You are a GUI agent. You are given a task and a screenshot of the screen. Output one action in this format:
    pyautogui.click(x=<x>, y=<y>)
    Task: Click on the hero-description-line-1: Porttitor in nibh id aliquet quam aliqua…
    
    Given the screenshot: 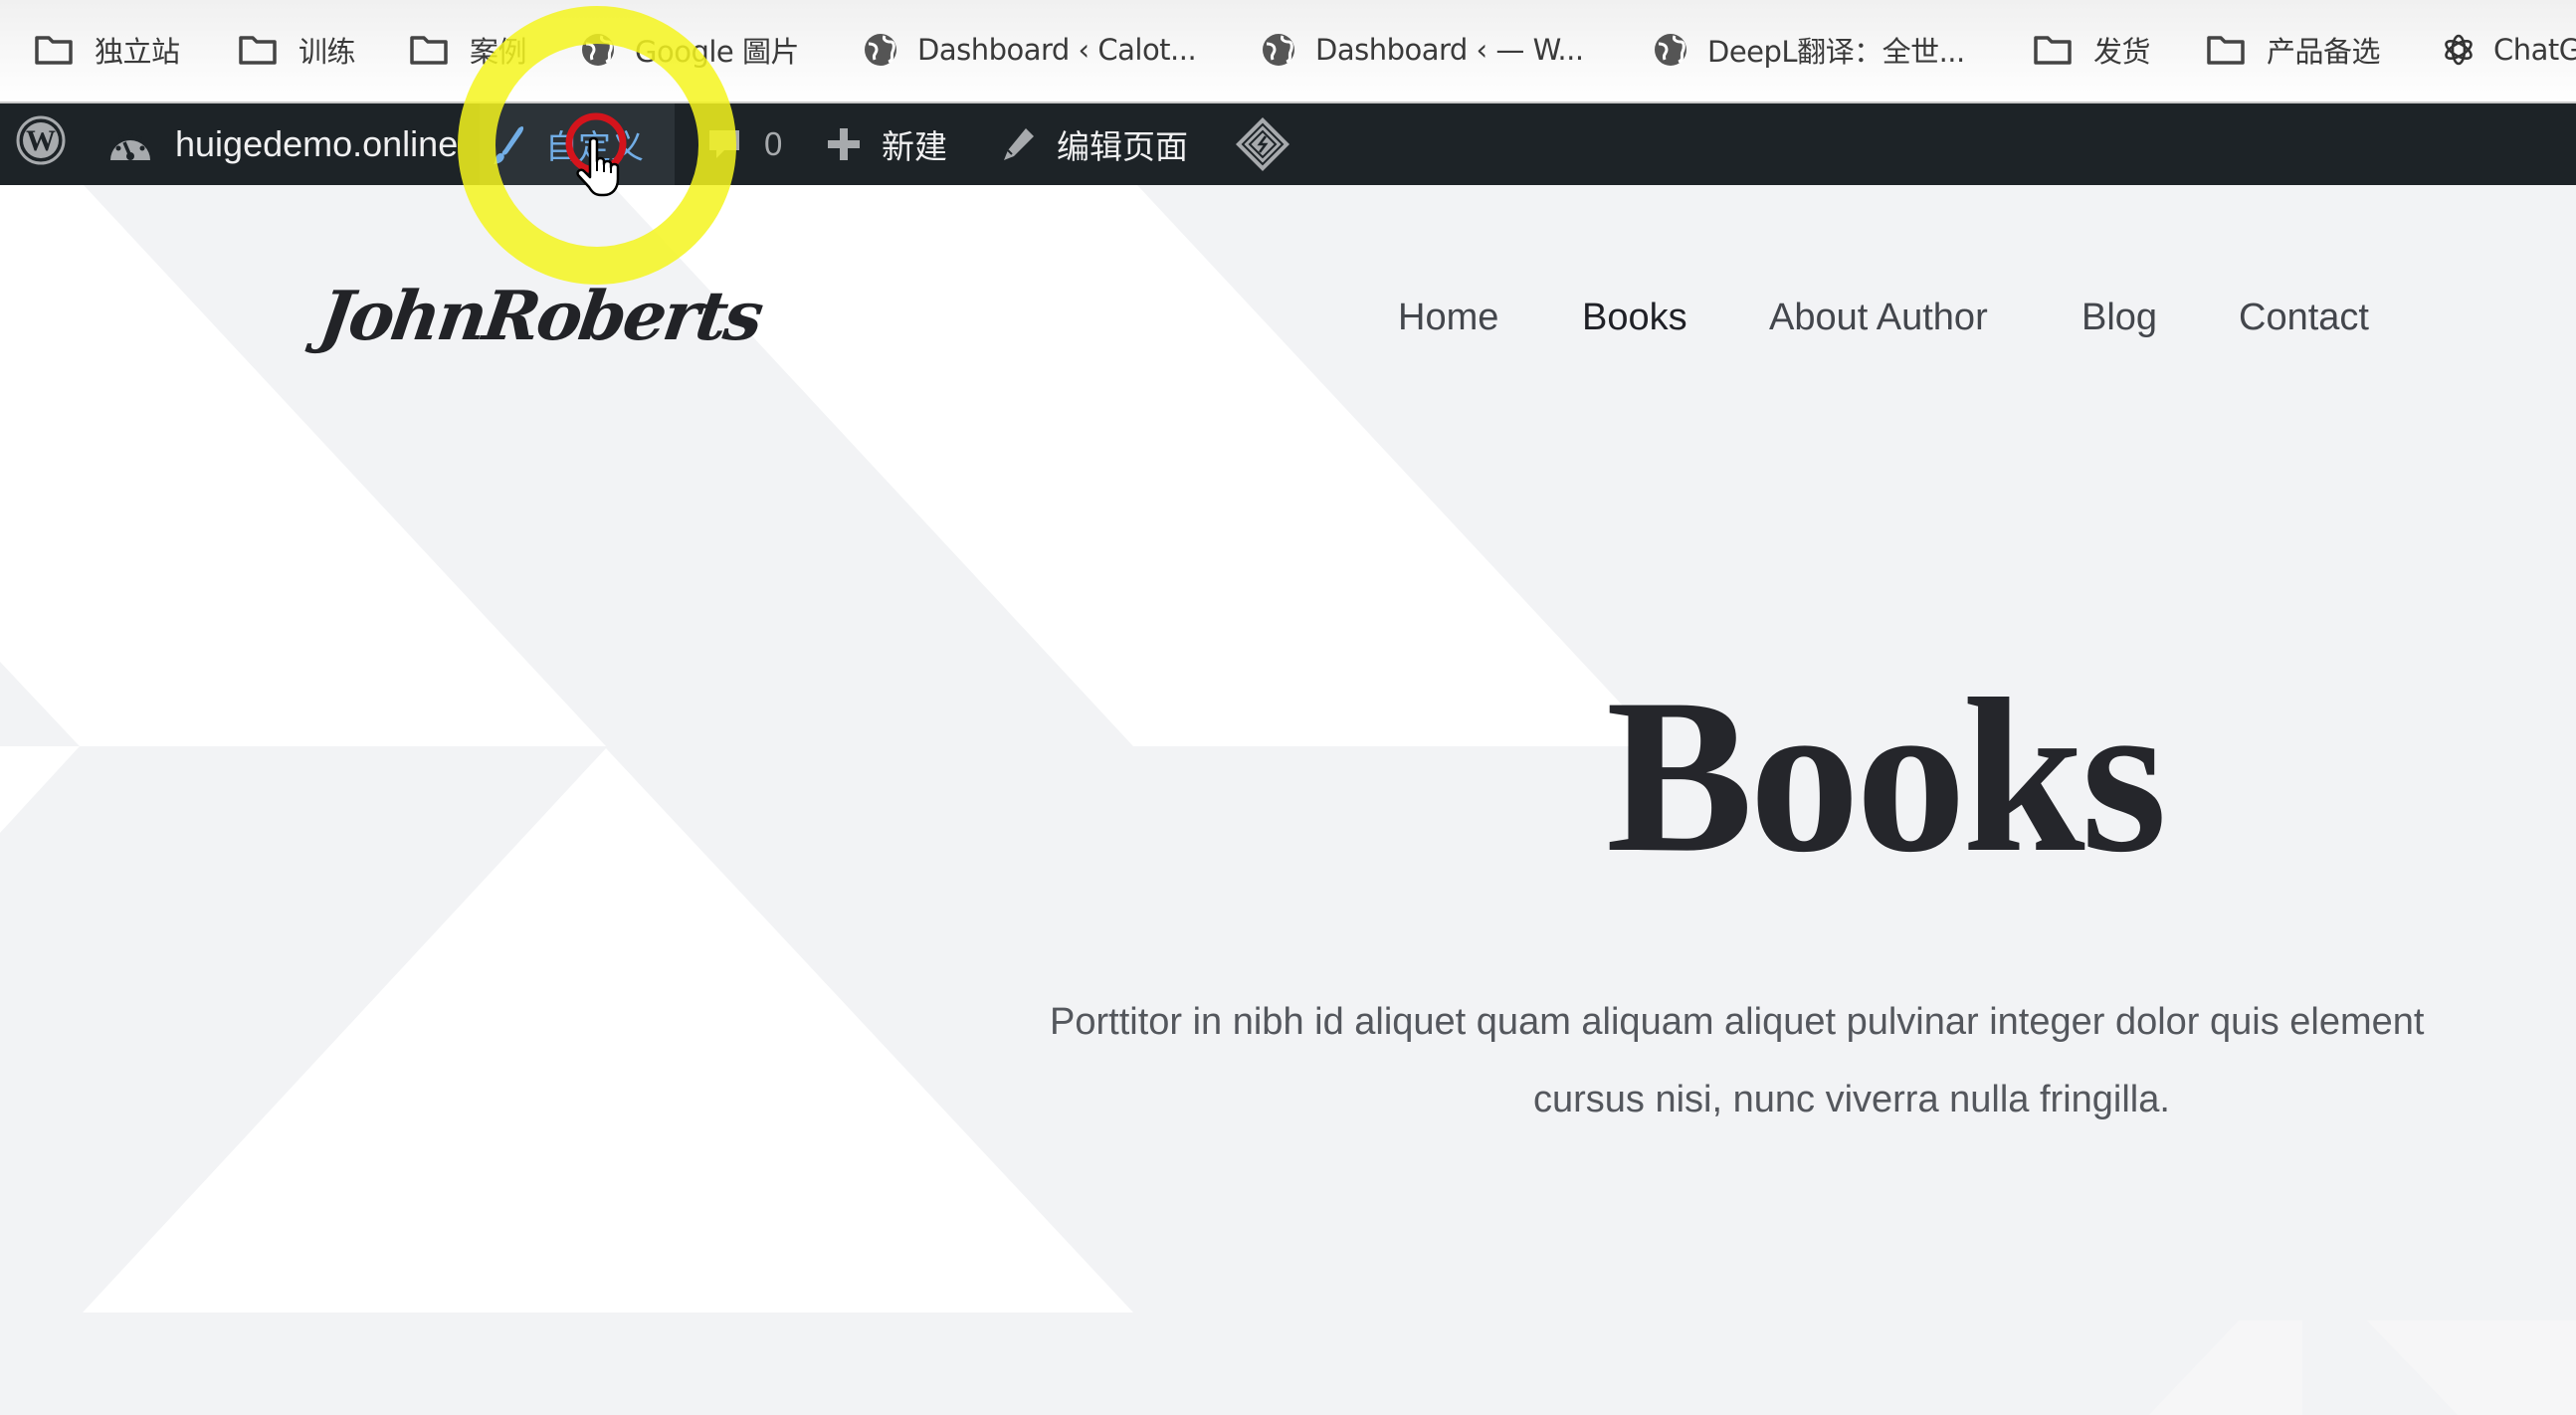 What is the action you would take?
    pyautogui.click(x=1737, y=1022)
    